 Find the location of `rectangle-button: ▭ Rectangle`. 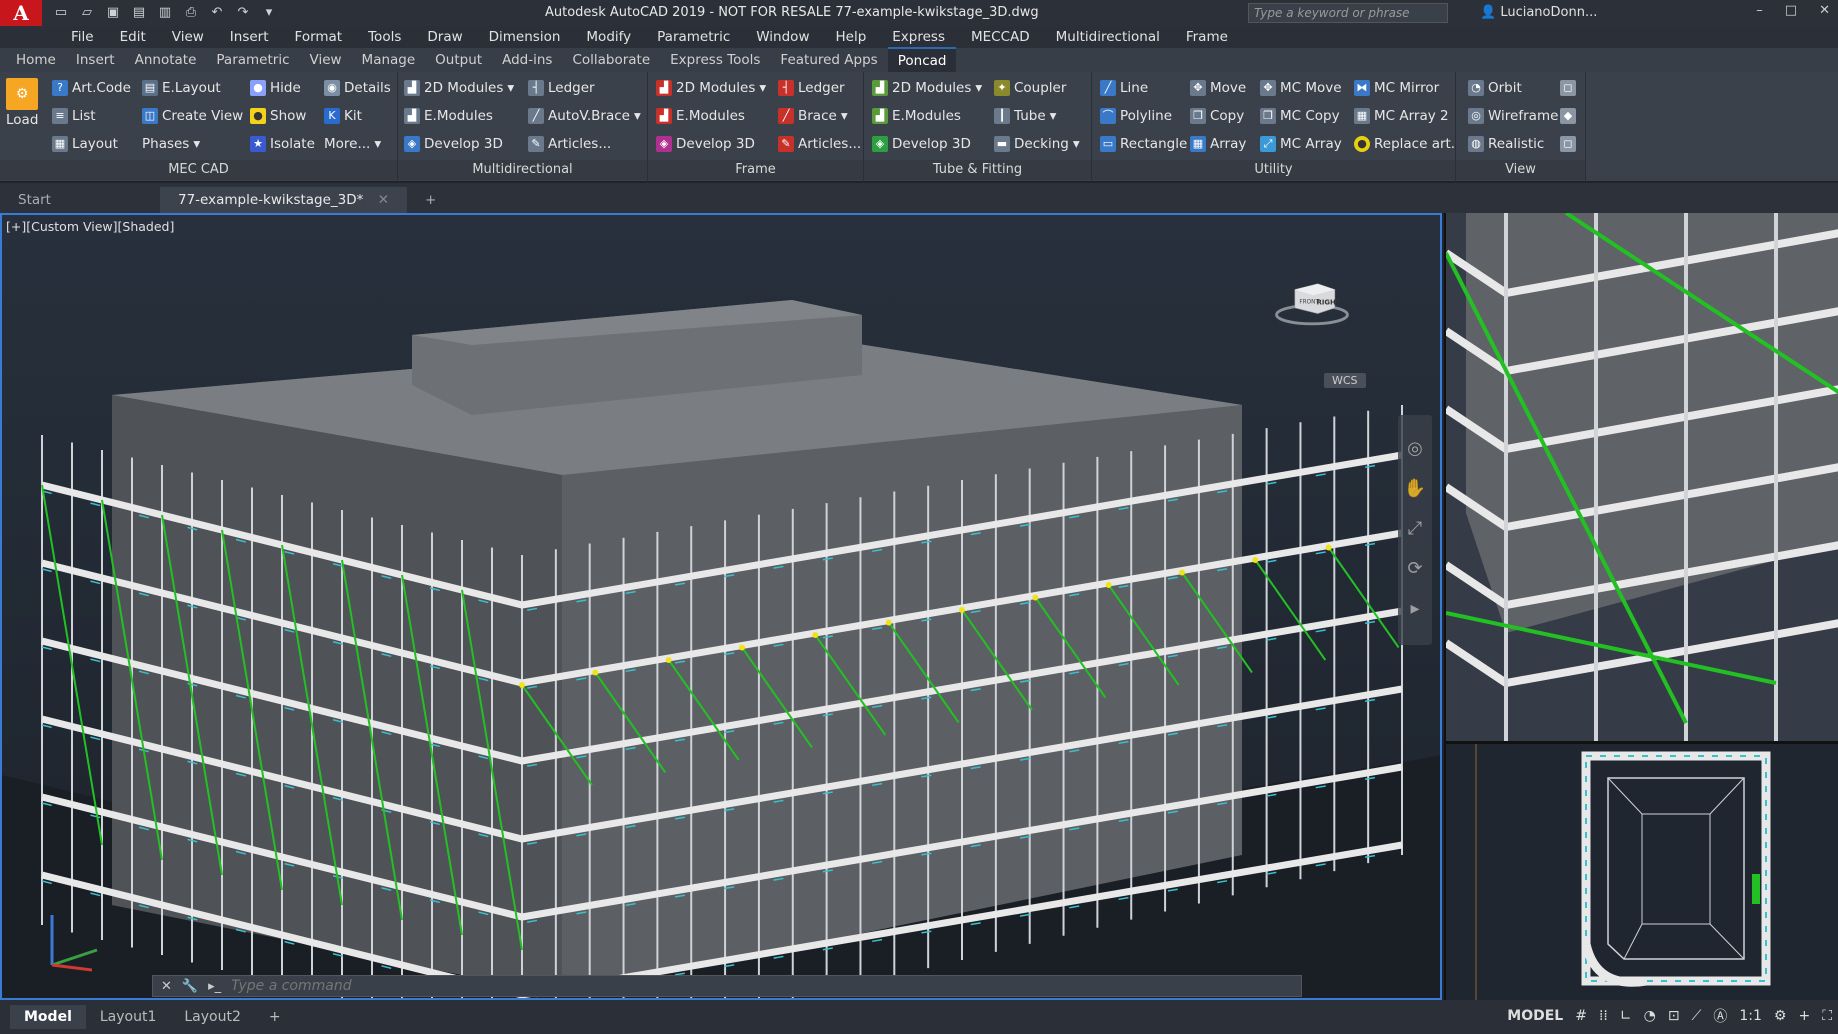

rectangle-button: ▭ Rectangle is located at coordinates (1143, 144).